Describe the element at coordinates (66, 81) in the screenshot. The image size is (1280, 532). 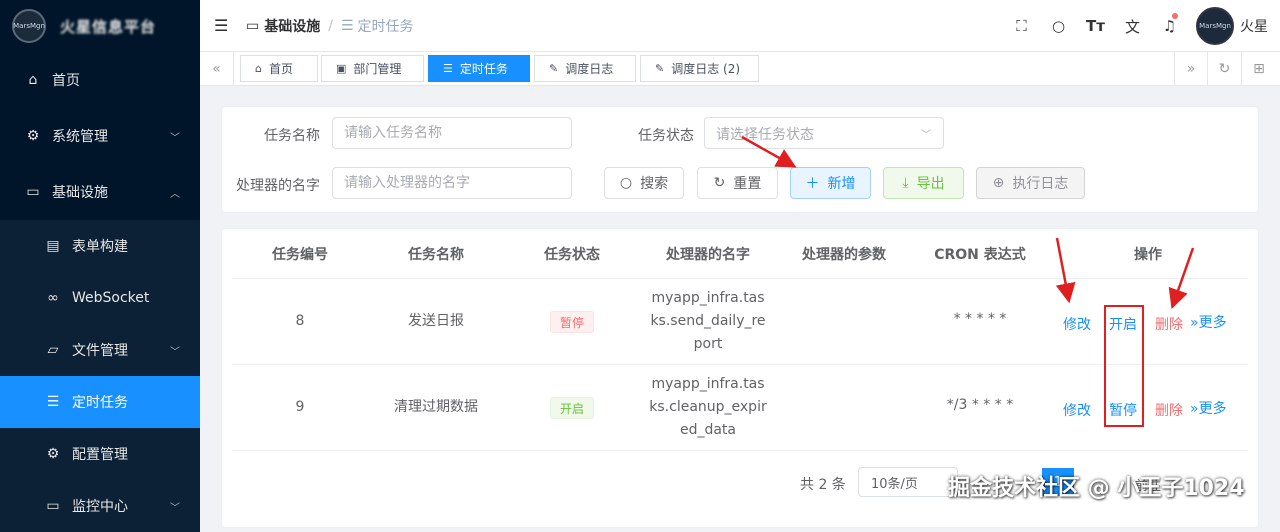
I see `sidebar-item-label: 首页` at that location.